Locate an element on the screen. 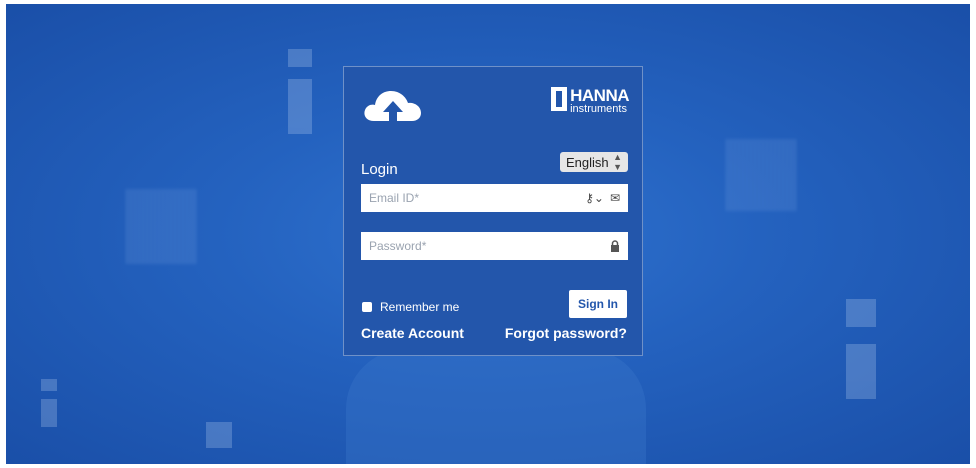 The width and height of the screenshot is (976, 468). password-input is located at coordinates (486, 246).